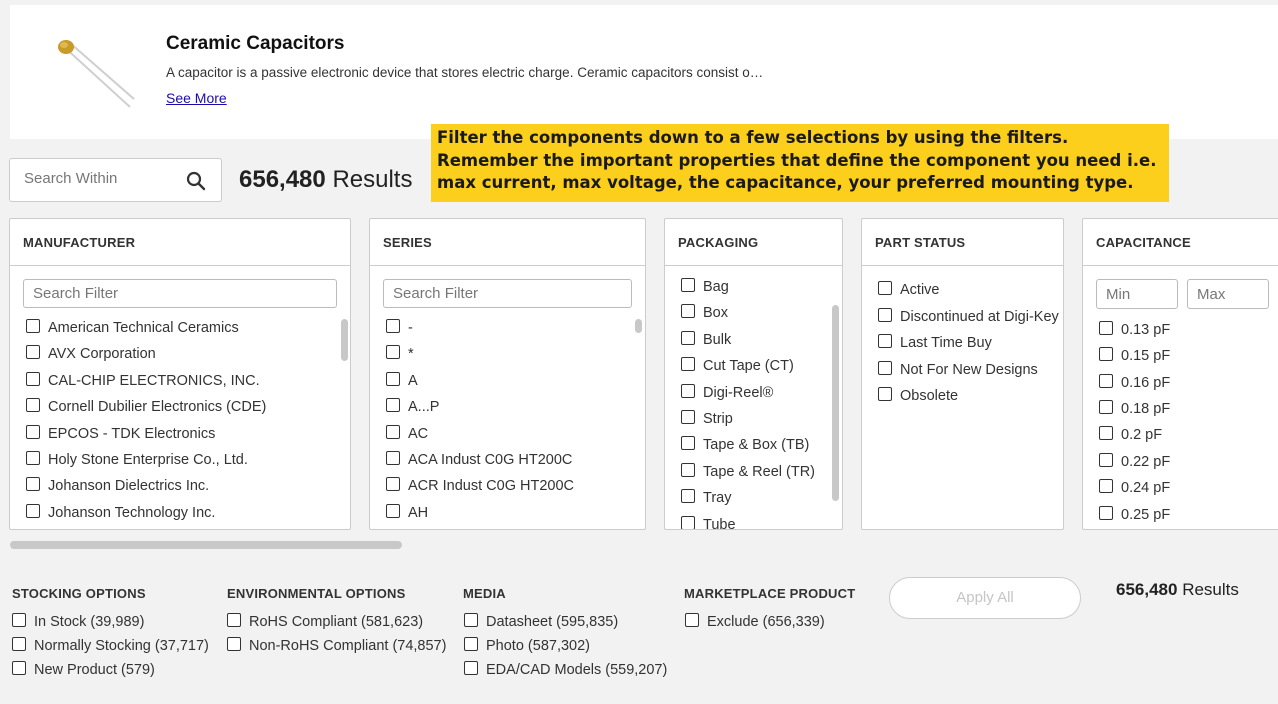 The height and width of the screenshot is (704, 1278). I want to click on stocking-option: Normally Stocking (37,717), so click(110, 645).